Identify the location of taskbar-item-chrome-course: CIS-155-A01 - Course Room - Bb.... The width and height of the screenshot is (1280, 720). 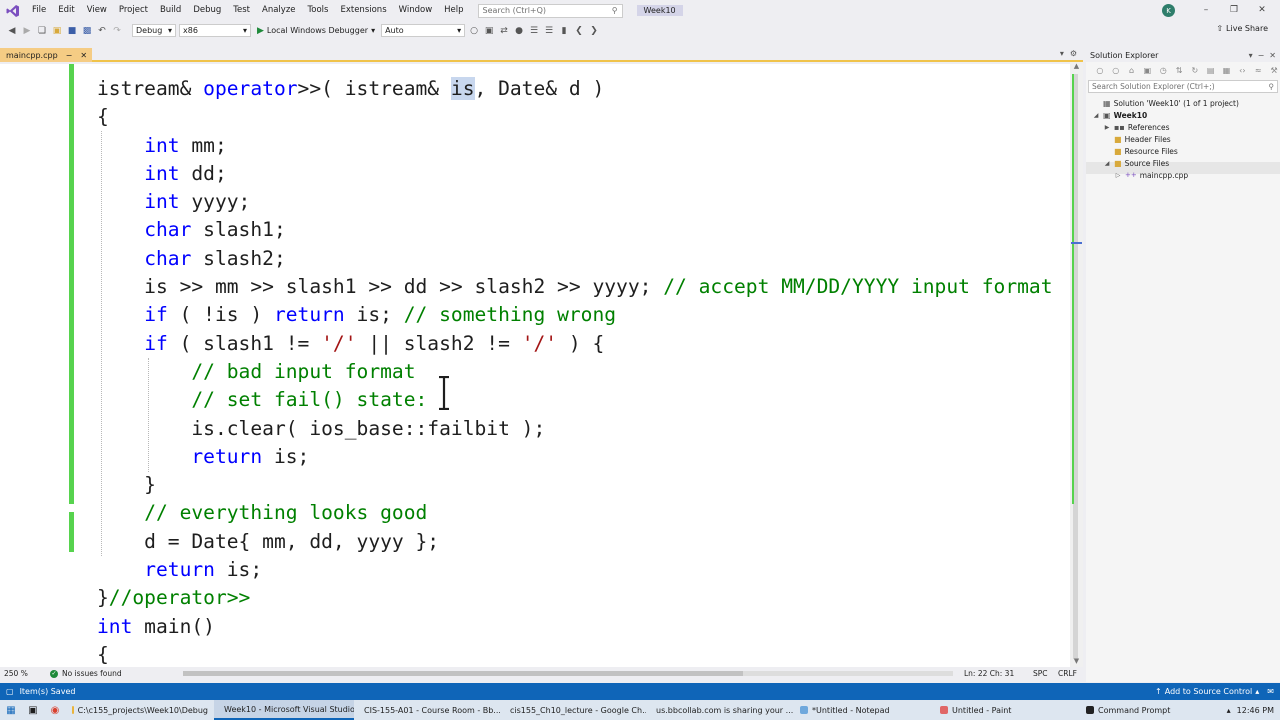
(427, 710).